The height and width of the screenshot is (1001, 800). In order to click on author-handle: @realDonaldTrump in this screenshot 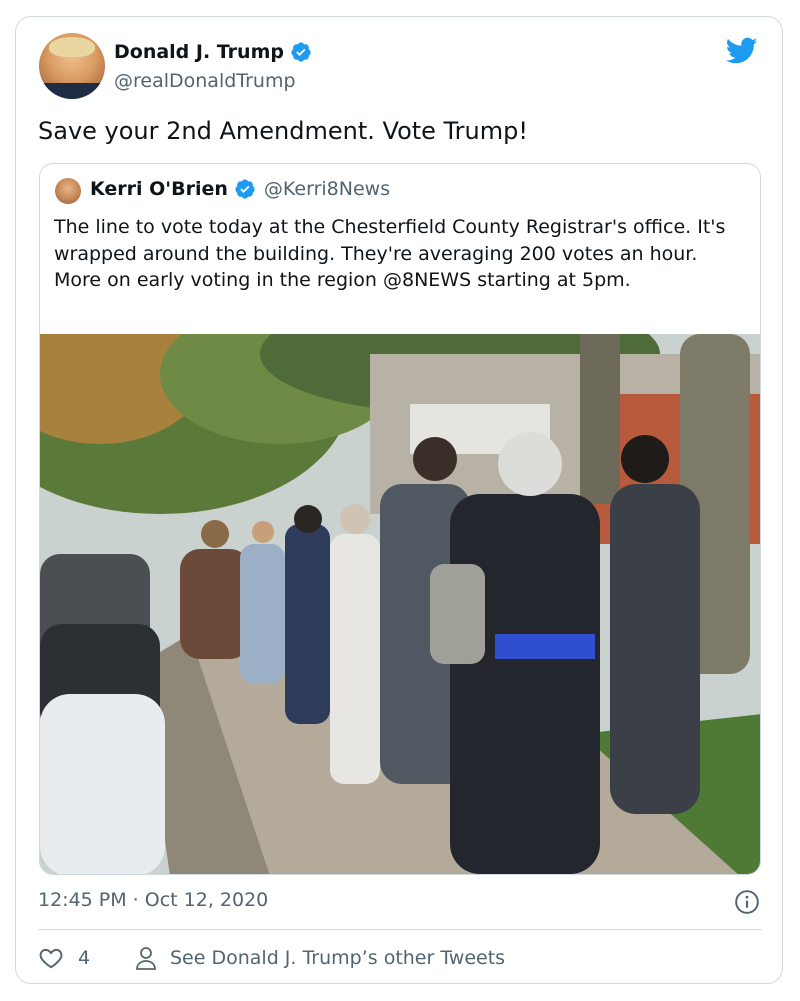, I will do `click(205, 81)`.